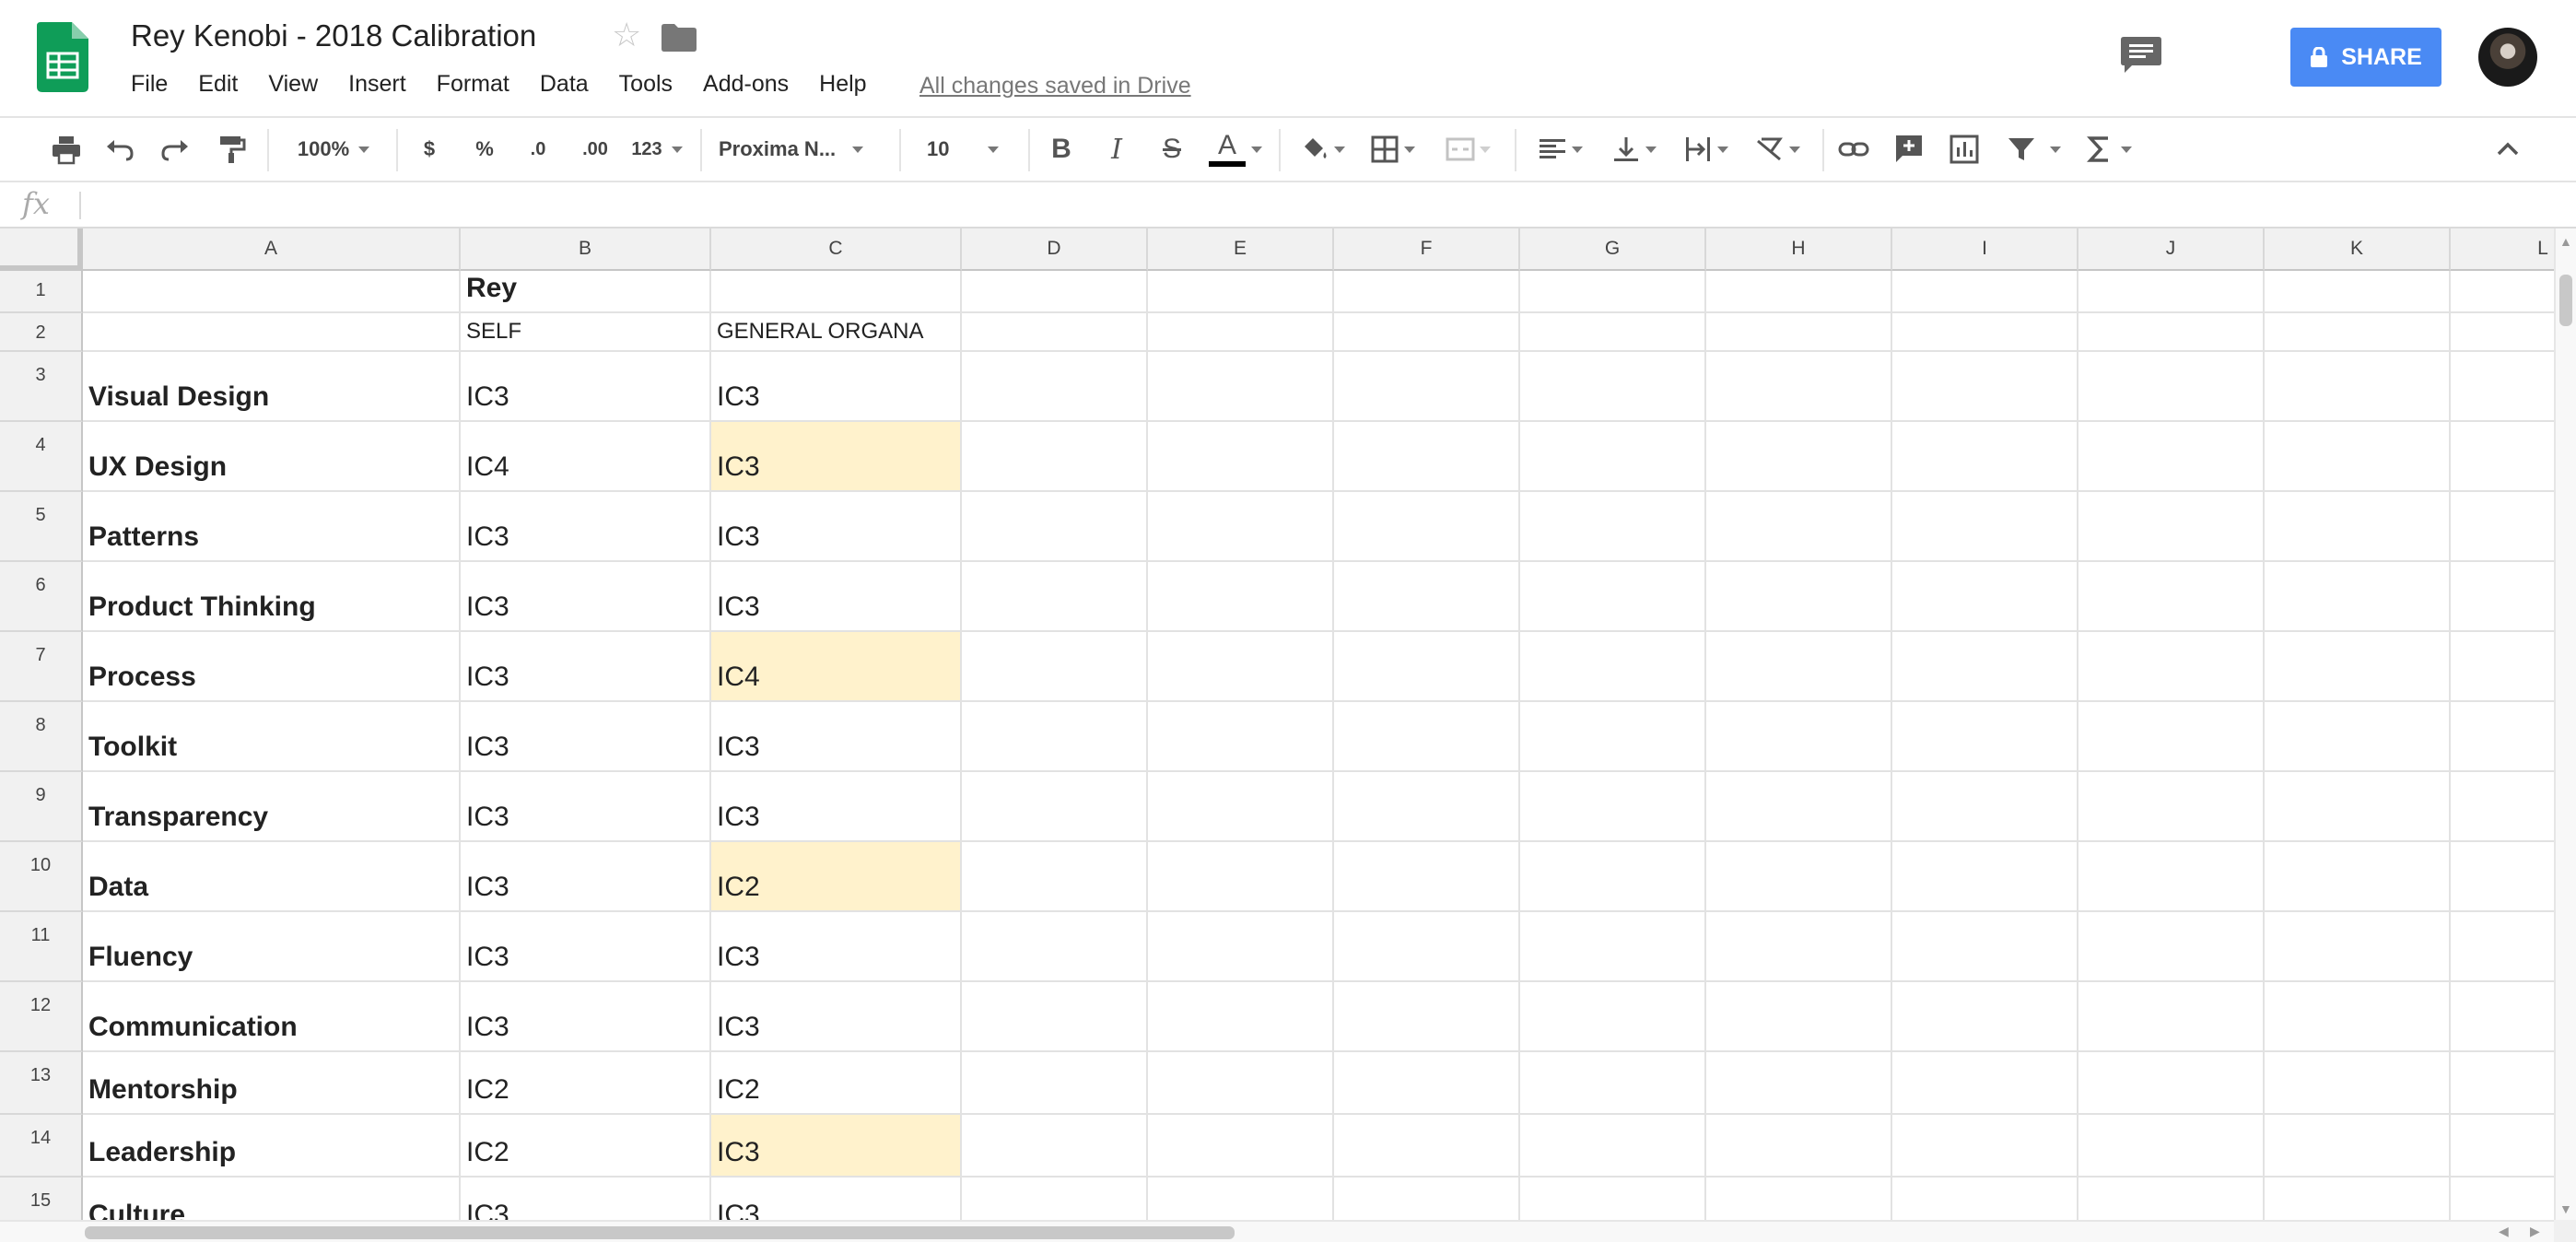 The image size is (2576, 1242). What do you see at coordinates (656, 149) in the screenshot?
I see `more-formats-select: 123` at bounding box center [656, 149].